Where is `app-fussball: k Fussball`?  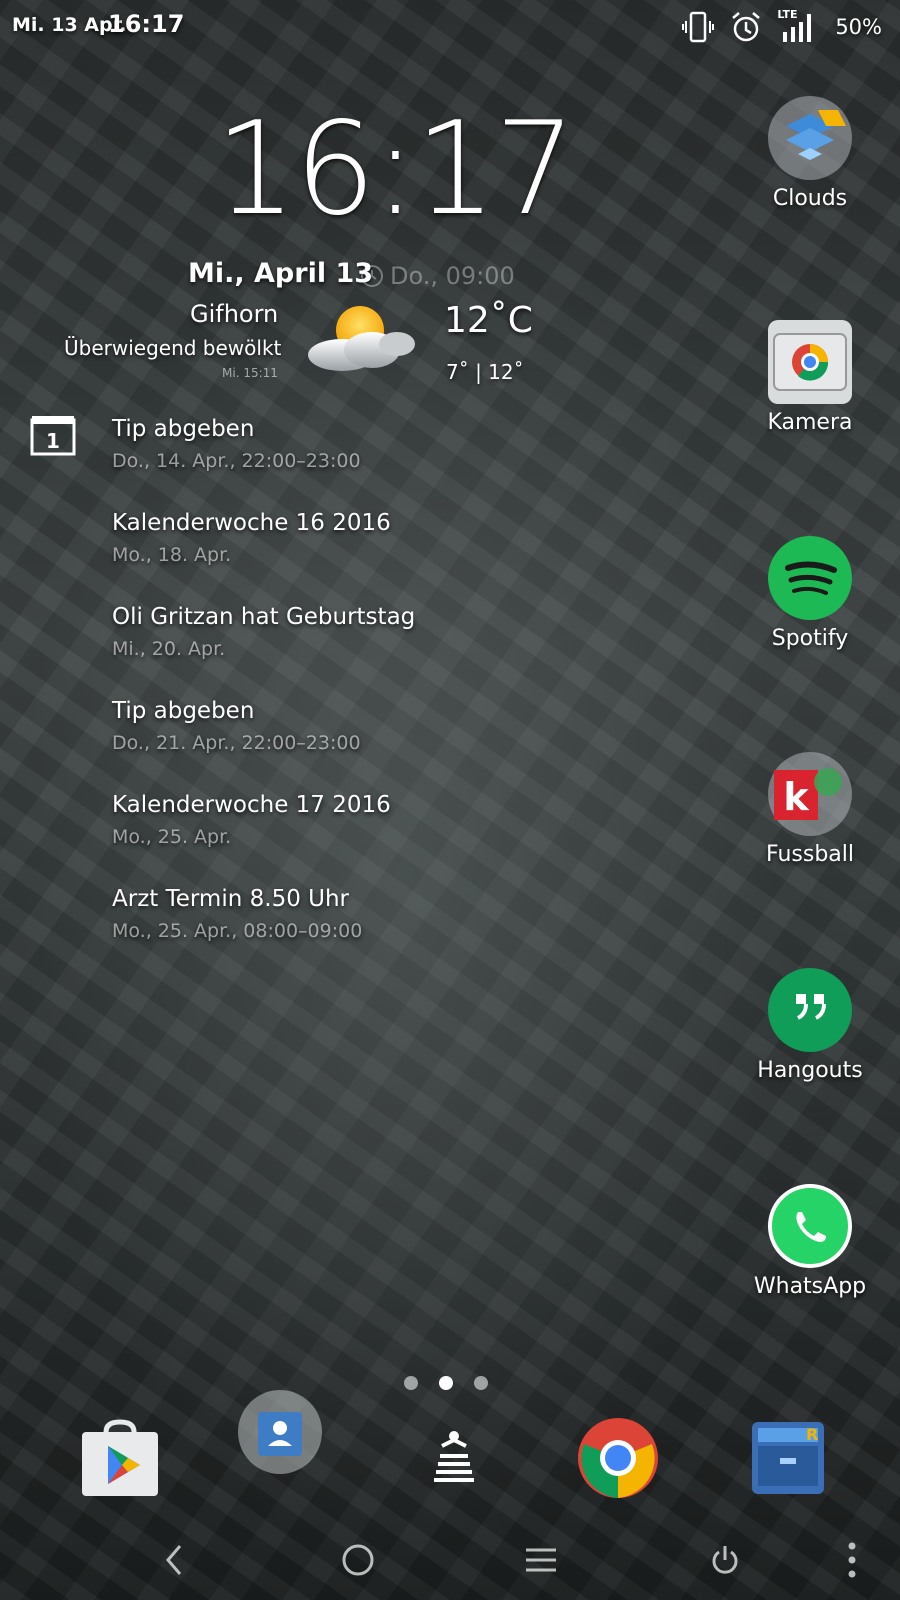 app-fussball: k Fussball is located at coordinates (810, 809).